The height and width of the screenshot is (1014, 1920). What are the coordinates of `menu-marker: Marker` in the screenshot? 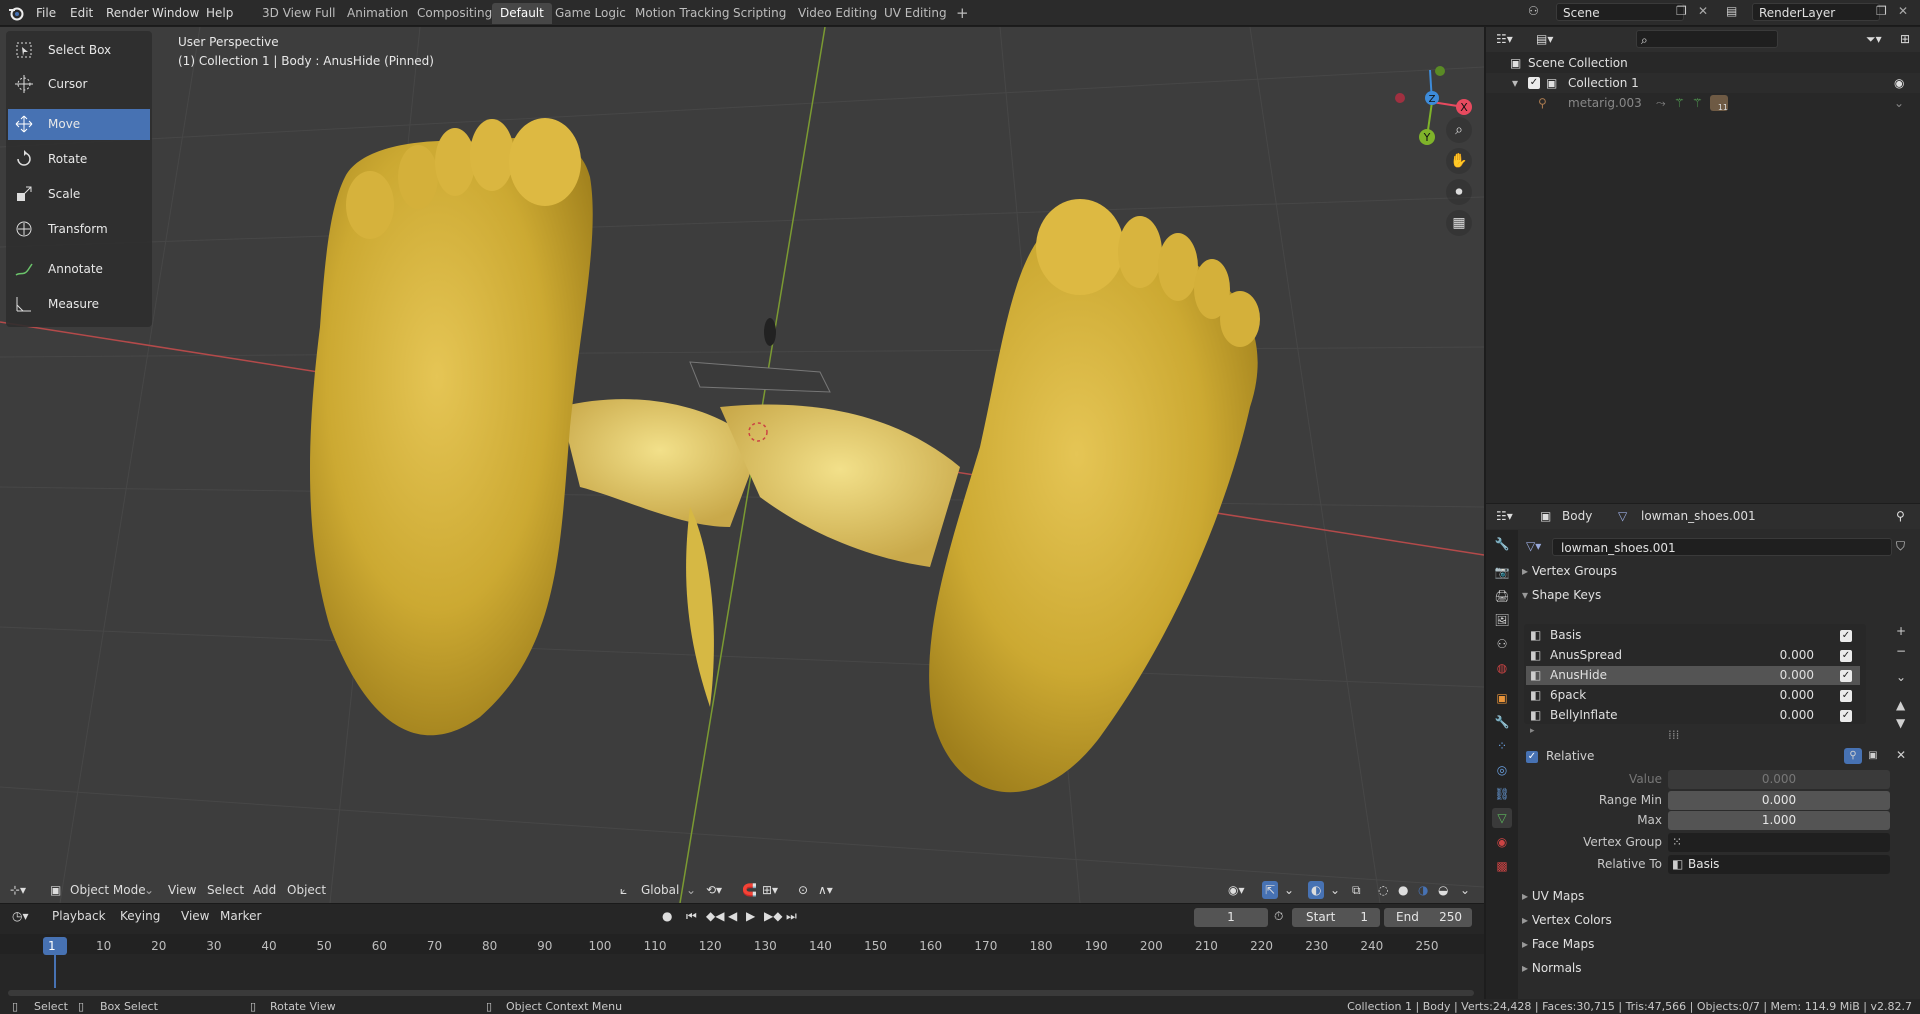 It's located at (240, 916).